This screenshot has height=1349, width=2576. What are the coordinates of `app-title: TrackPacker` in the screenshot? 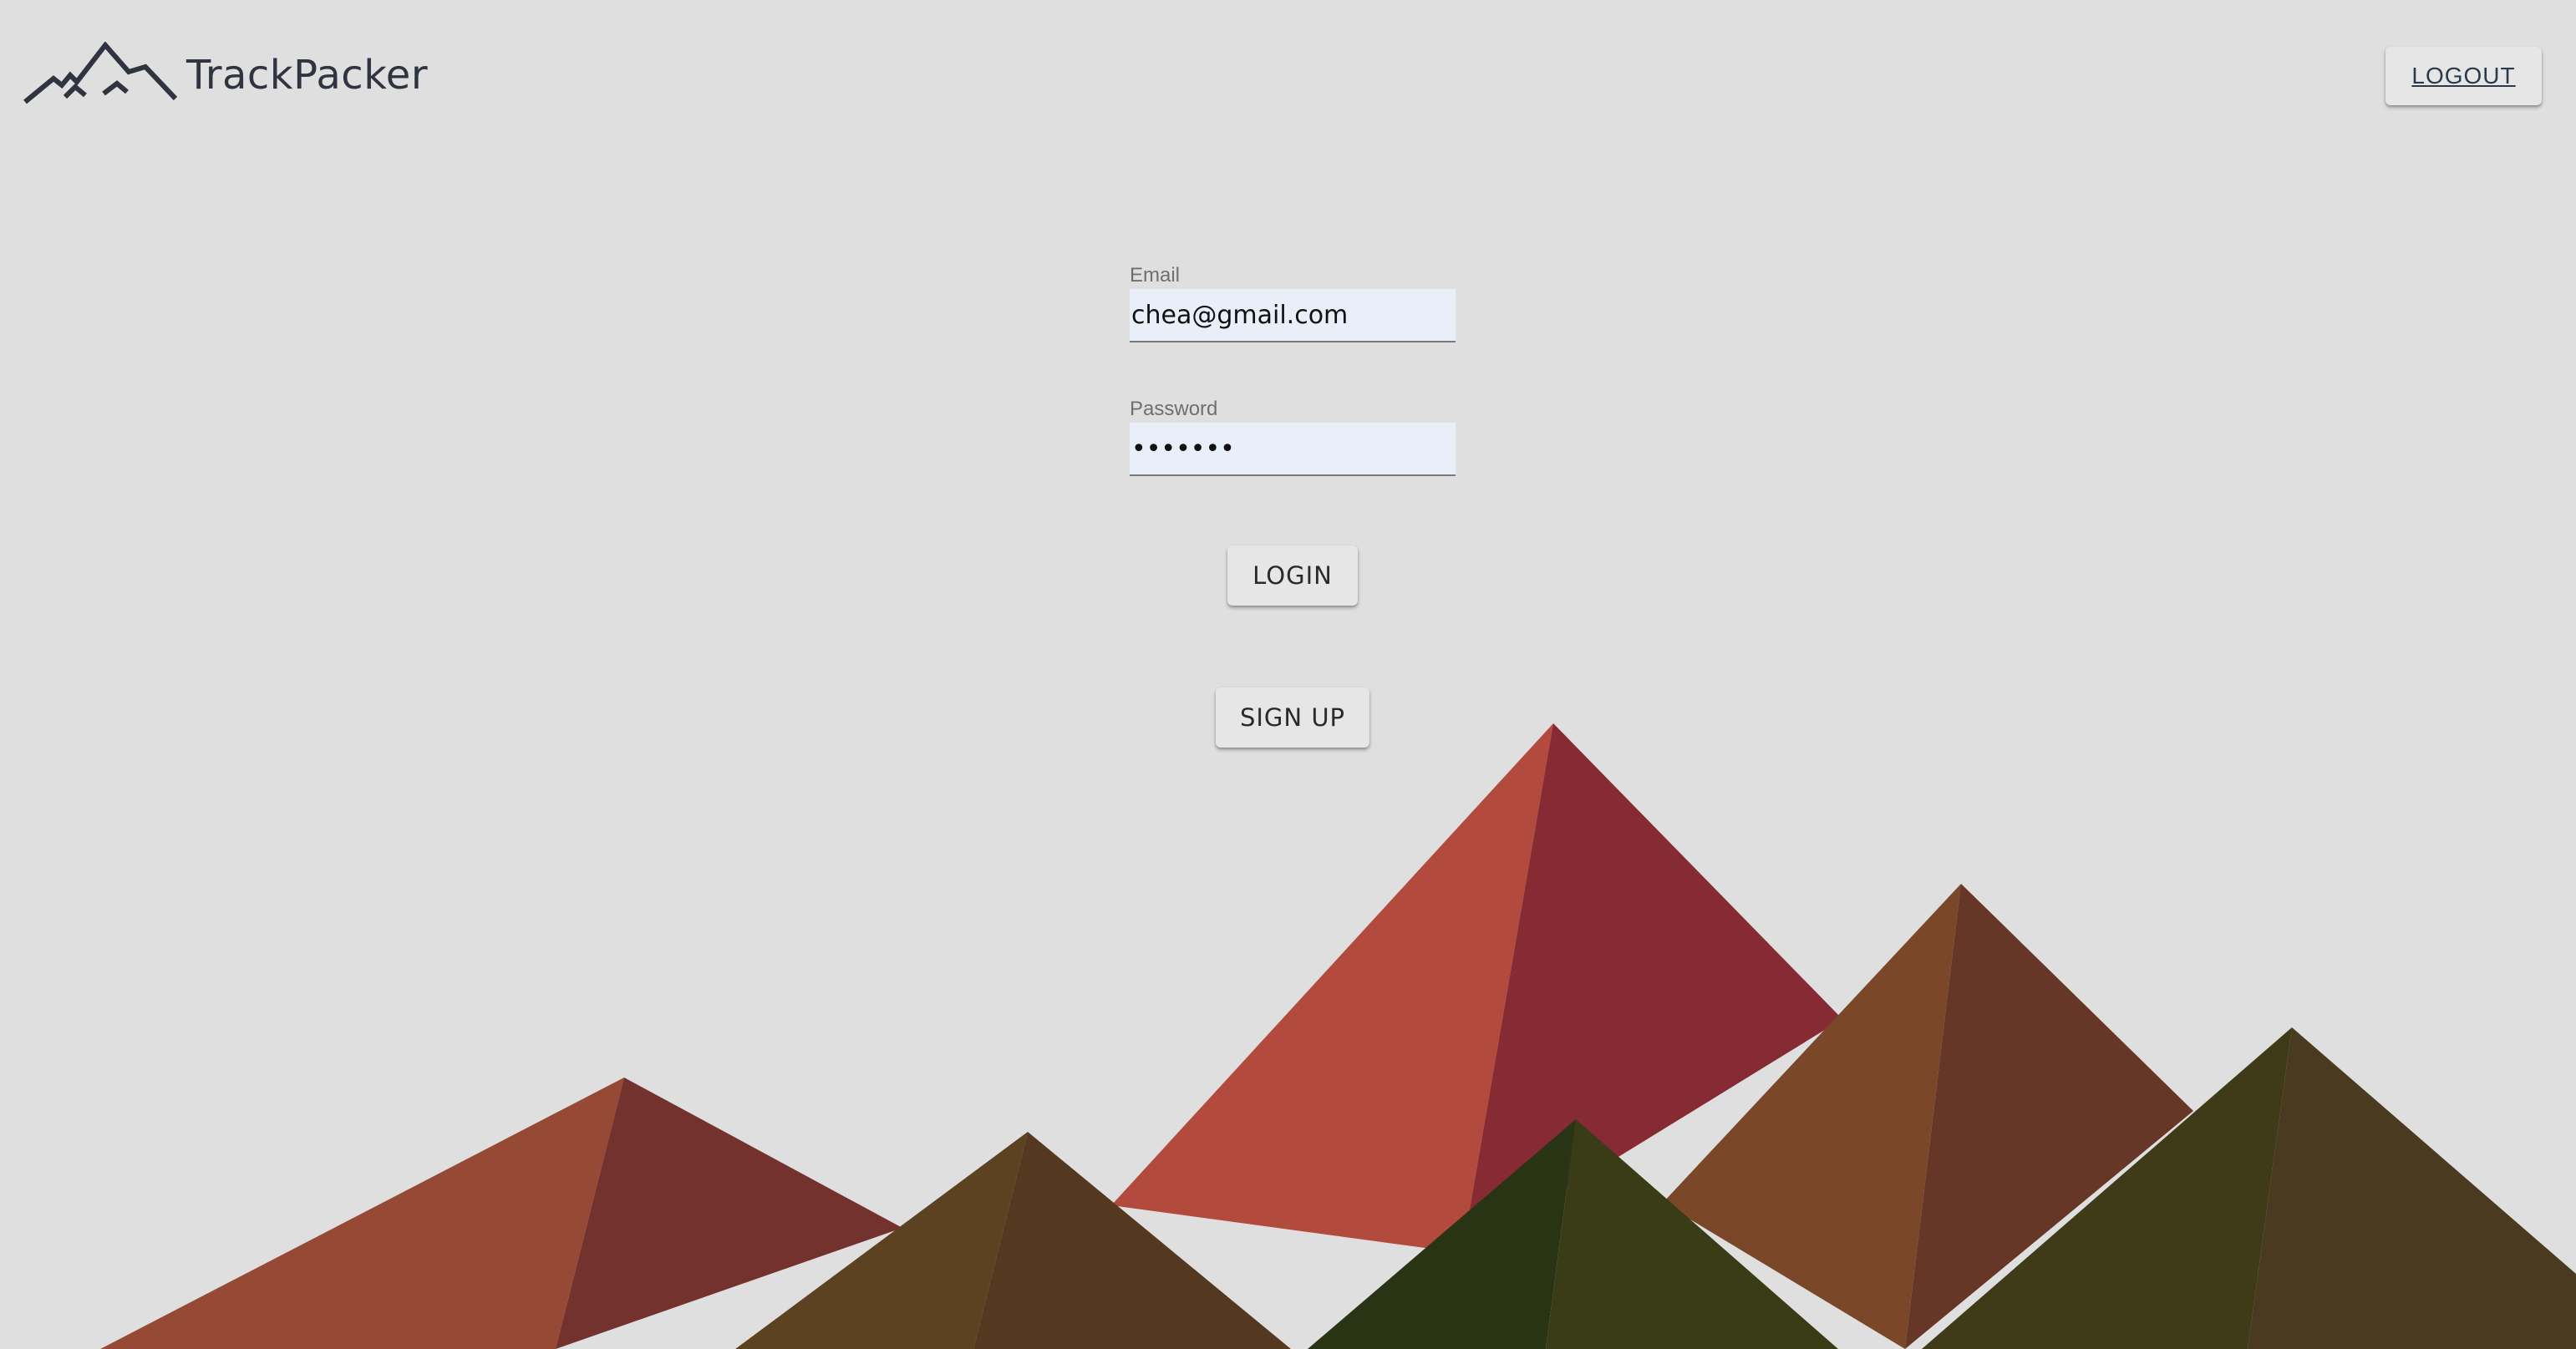 It's located at (307, 75).